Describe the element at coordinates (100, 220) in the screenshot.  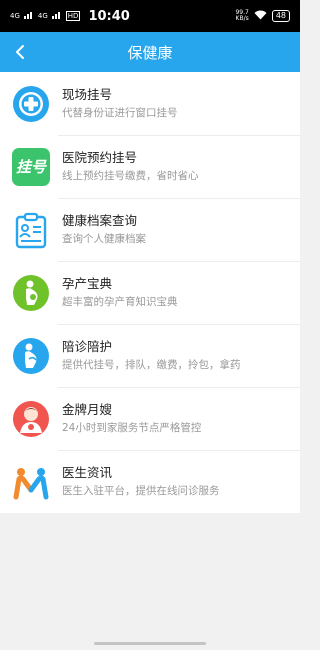
I see `item-title: 健康档案查询` at that location.